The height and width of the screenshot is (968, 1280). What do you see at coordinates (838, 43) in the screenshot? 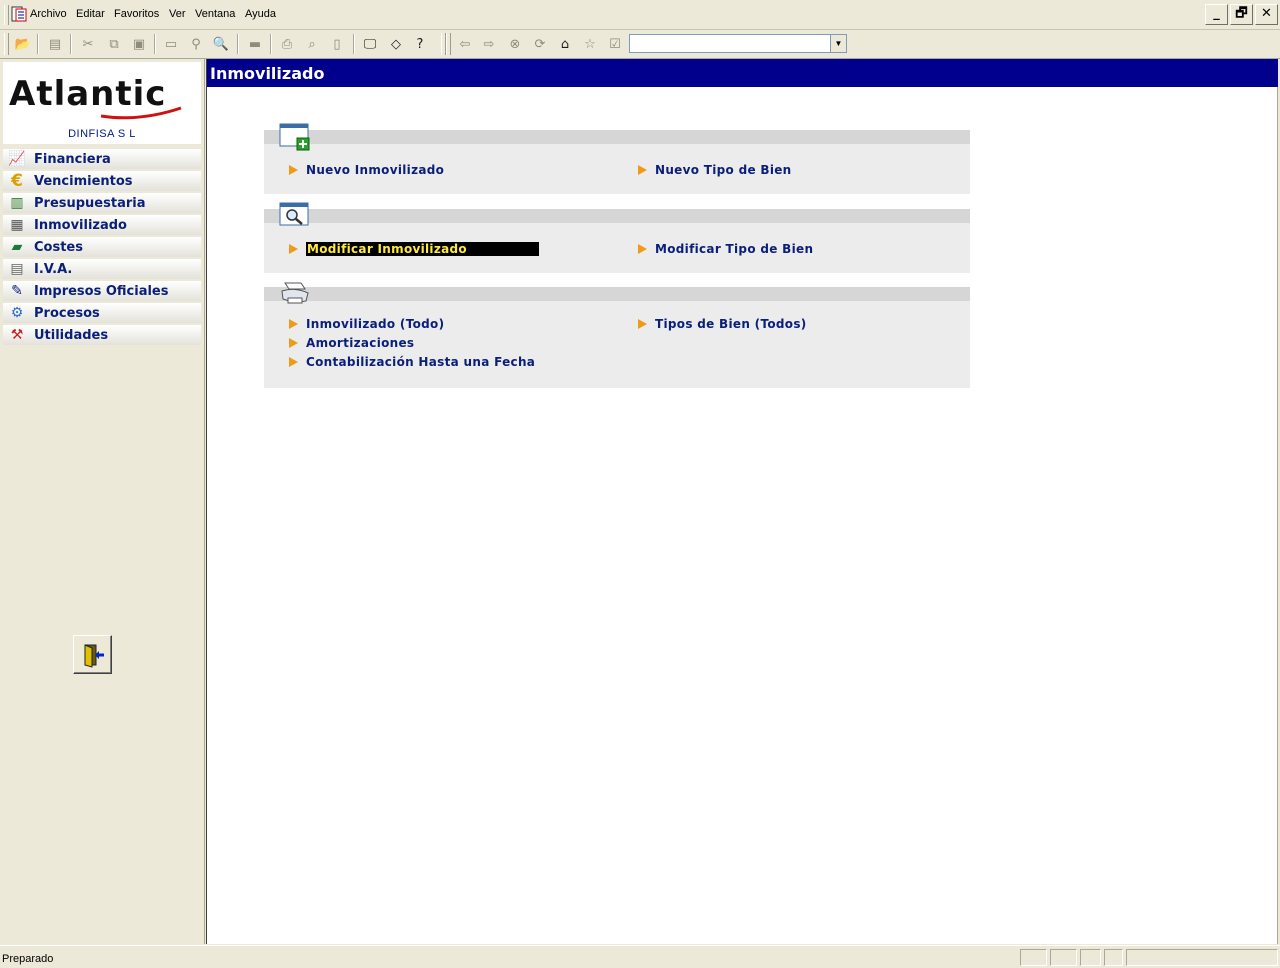
I see `chevron-down-icon: ▼` at bounding box center [838, 43].